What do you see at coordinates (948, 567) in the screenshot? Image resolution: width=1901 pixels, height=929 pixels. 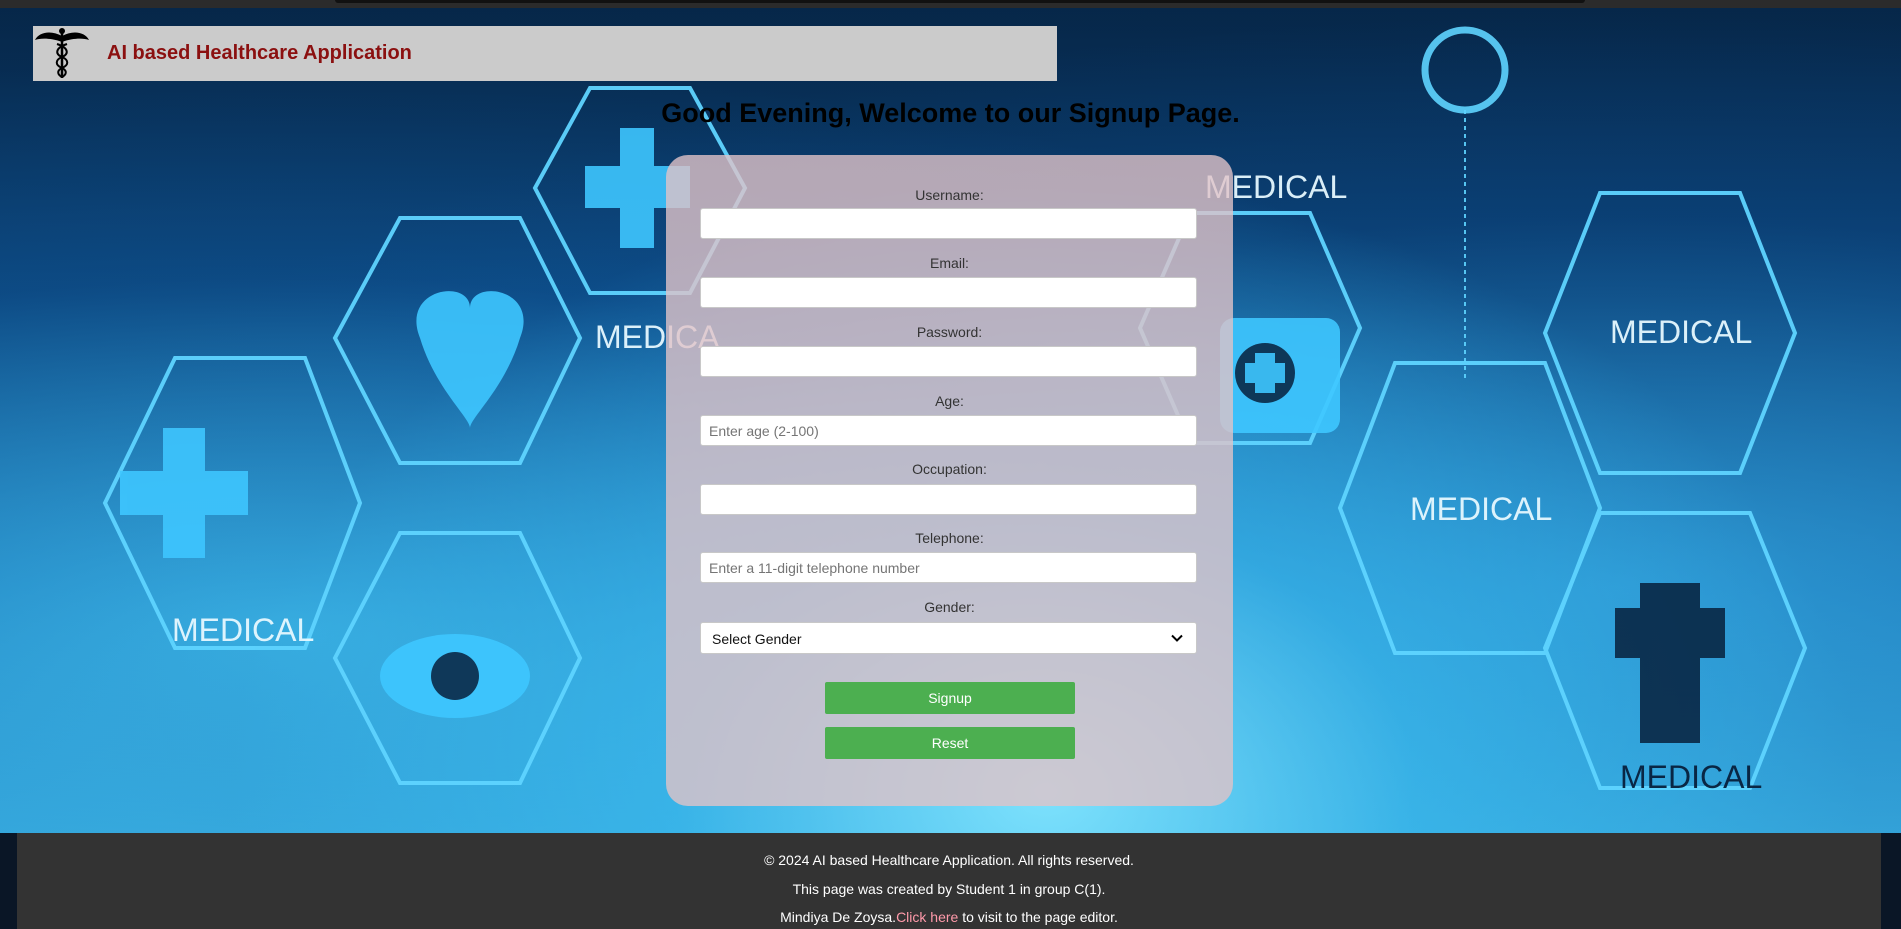 I see `telephone-input` at bounding box center [948, 567].